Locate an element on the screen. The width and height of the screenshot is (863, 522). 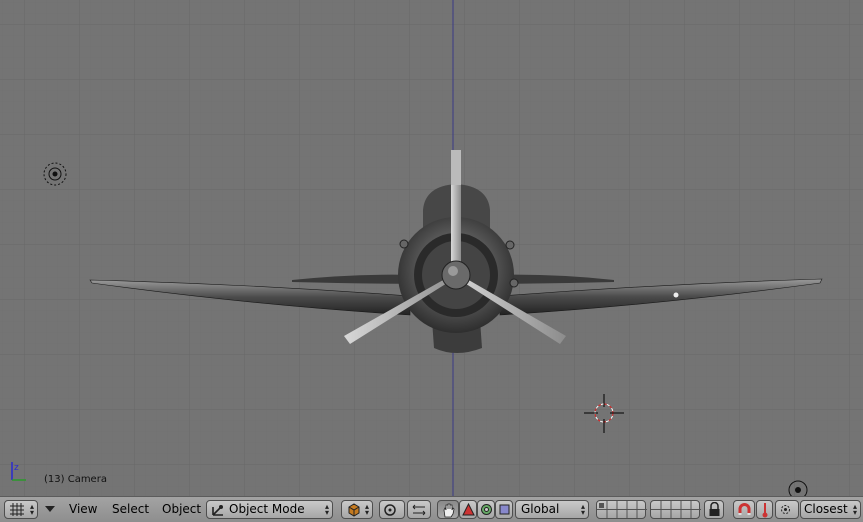
magnet-icon is located at coordinates (744, 509).